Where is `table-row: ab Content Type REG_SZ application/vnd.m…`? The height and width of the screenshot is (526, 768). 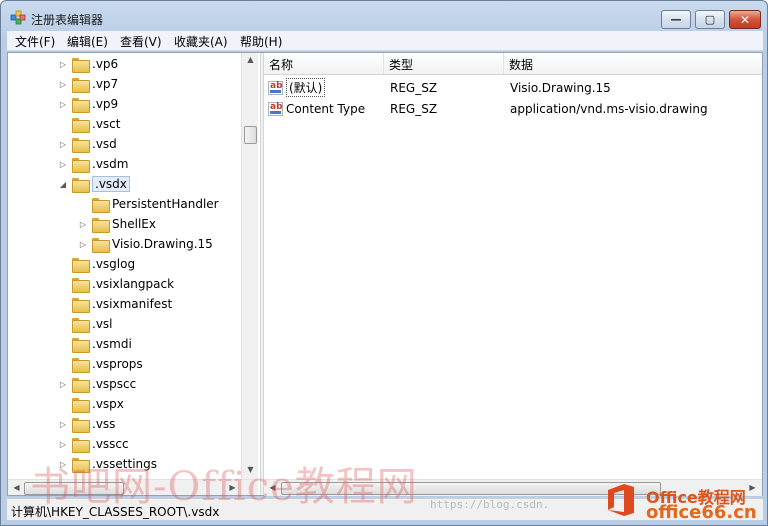
table-row: ab Content Type REG_SZ application/vnd.m… is located at coordinates (513, 108).